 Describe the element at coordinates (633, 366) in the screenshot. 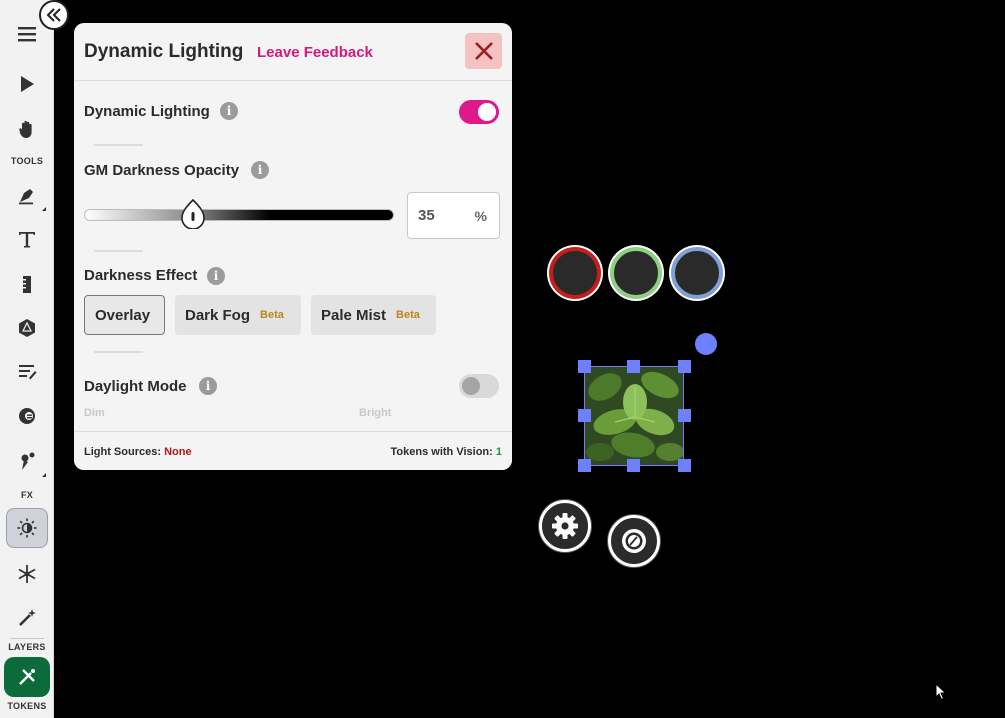

I see `resize-handle-n` at that location.